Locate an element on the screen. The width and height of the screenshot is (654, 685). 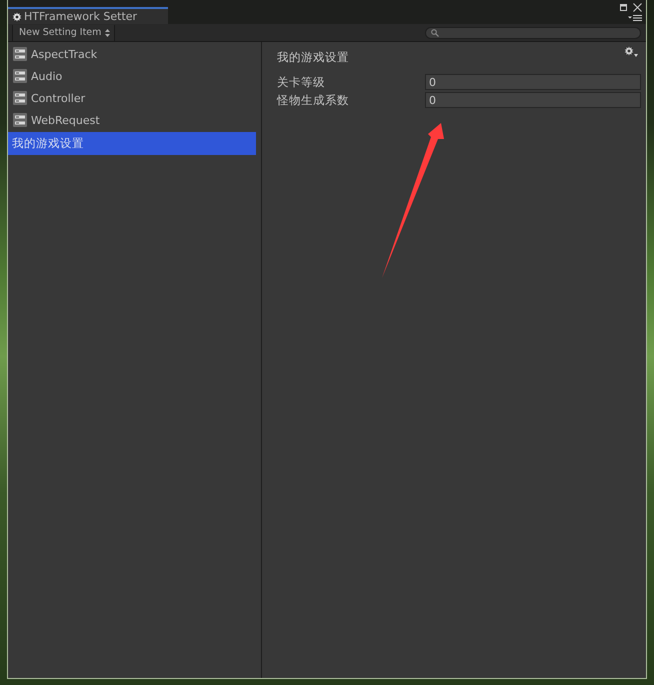
gear-icon is located at coordinates (17, 17).